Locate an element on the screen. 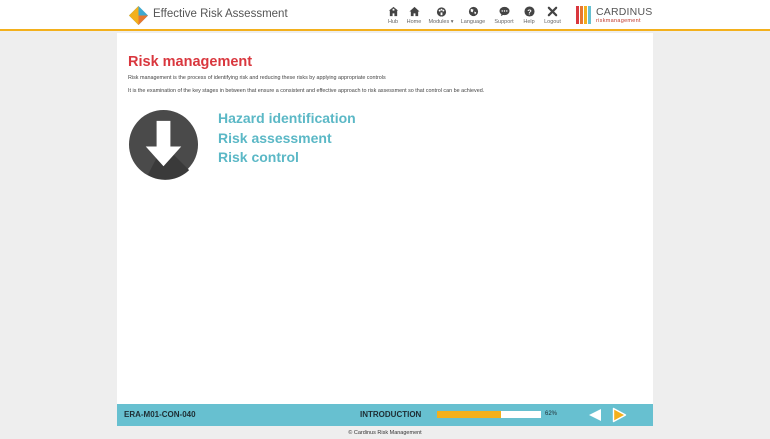 Image resolution: width=770 pixels, height=439 pixels. stage-risk-assessment: Risk assessment is located at coordinates (275, 137).